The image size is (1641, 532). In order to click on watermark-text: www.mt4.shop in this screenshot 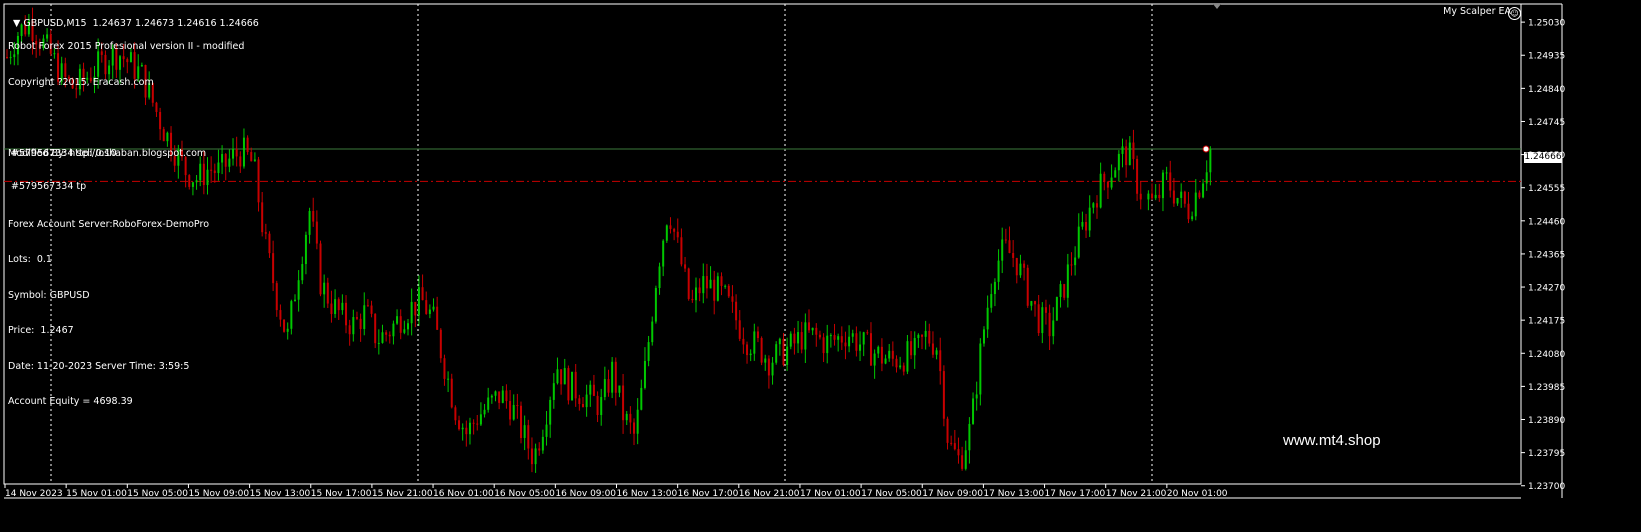, I will do `click(1332, 440)`.